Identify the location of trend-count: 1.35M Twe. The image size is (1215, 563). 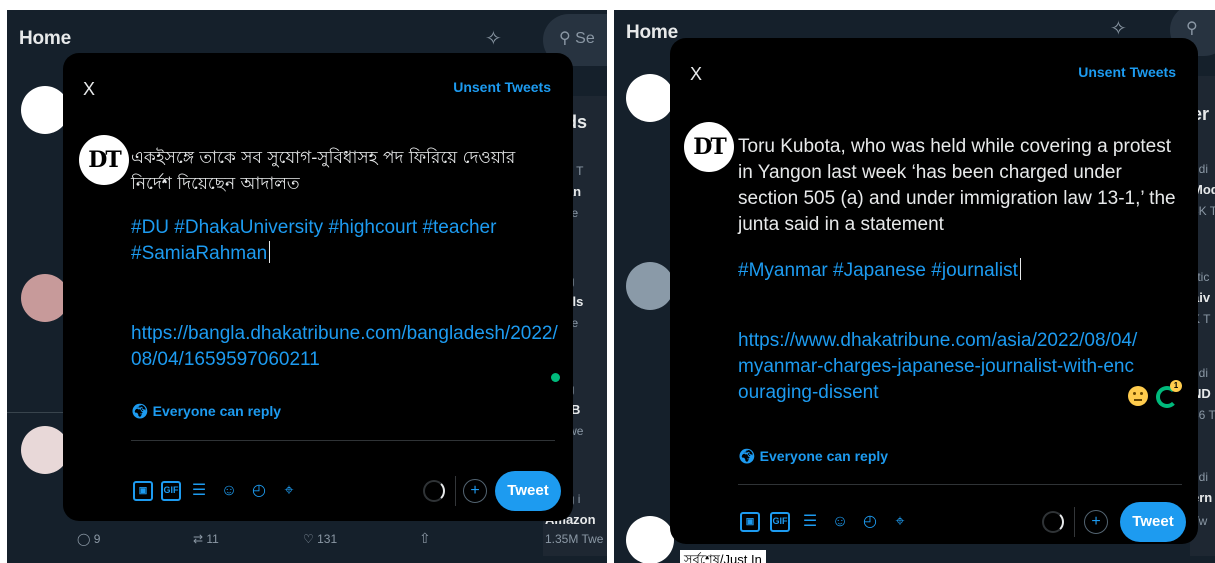
(574, 539).